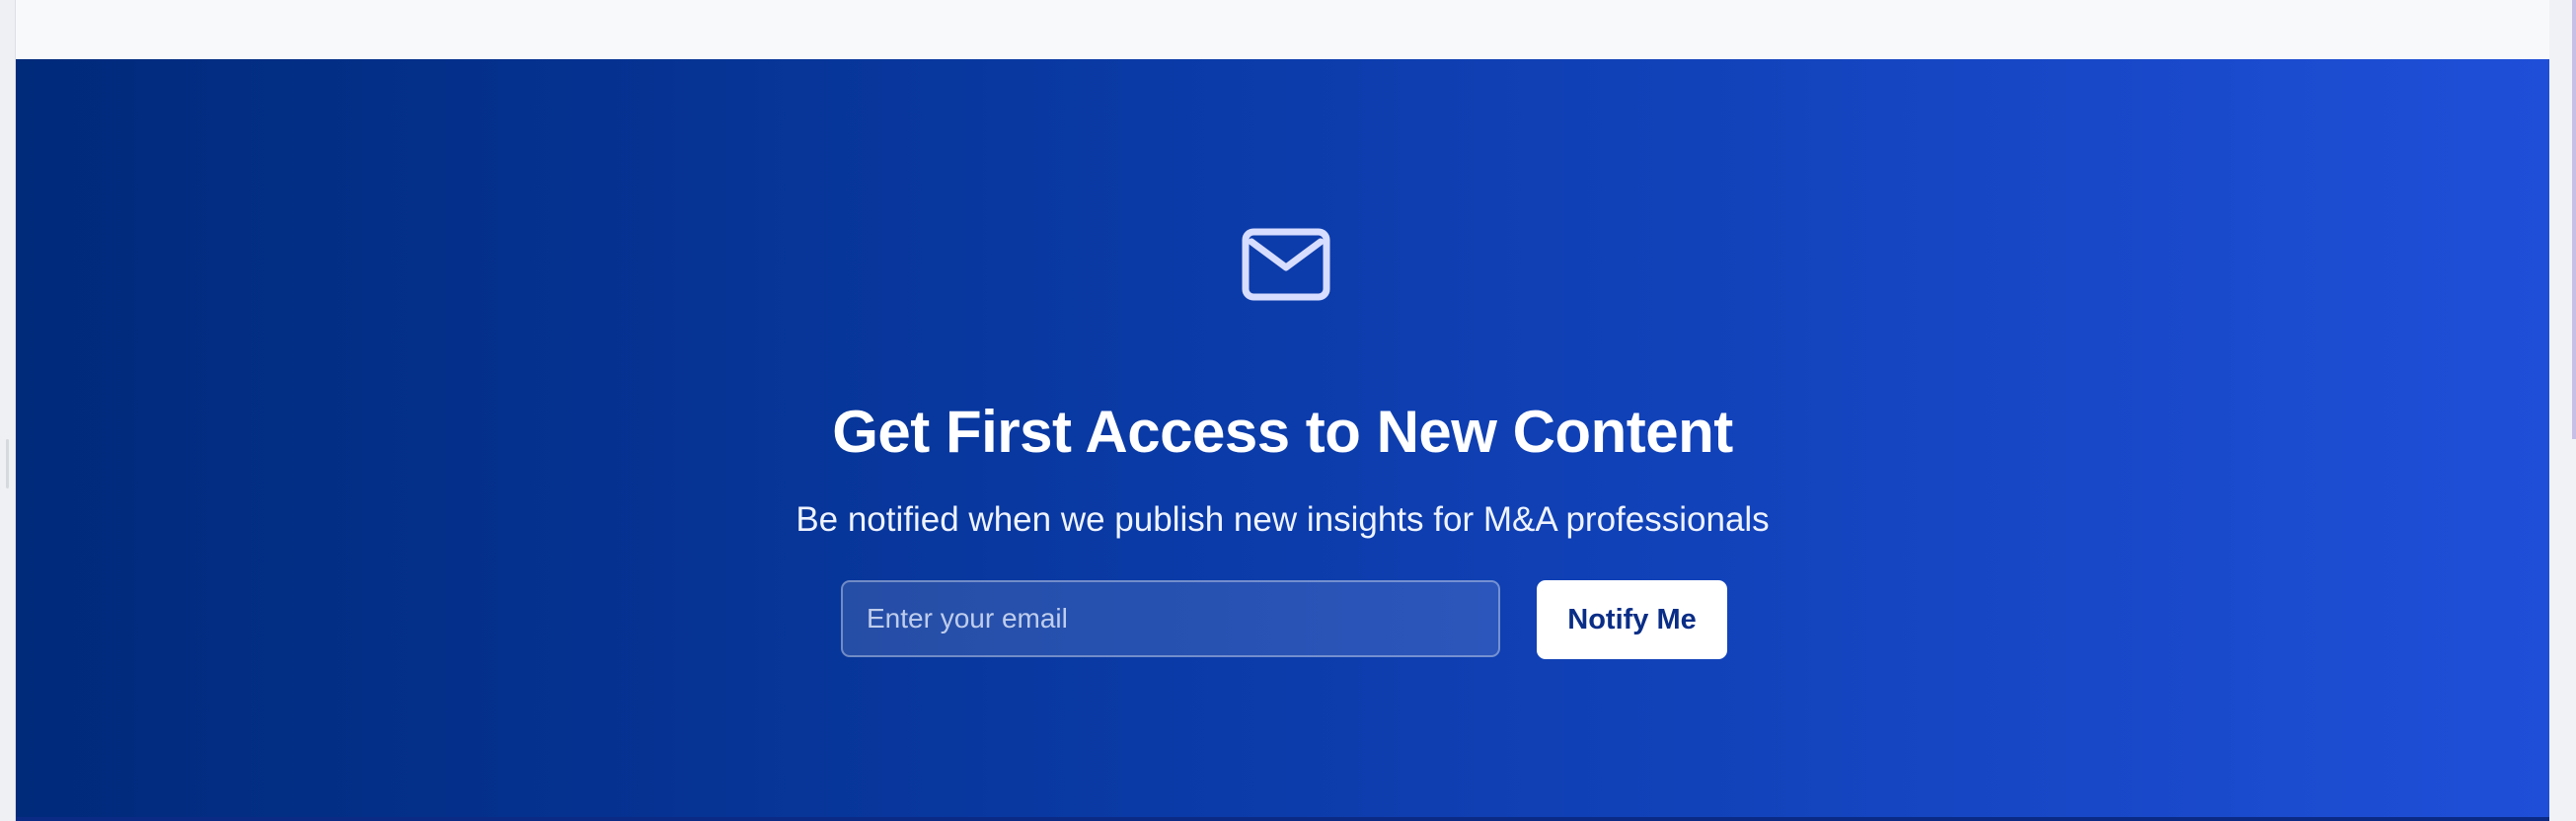 The width and height of the screenshot is (2576, 821). What do you see at coordinates (1286, 264) in the screenshot?
I see `mail-icon` at bounding box center [1286, 264].